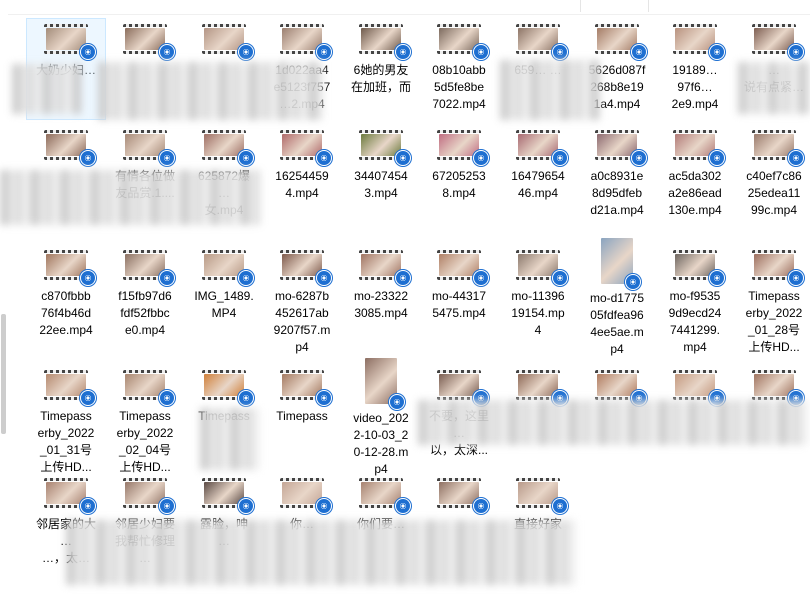  I want to click on video-file-item: Timepass, so click(302, 397).